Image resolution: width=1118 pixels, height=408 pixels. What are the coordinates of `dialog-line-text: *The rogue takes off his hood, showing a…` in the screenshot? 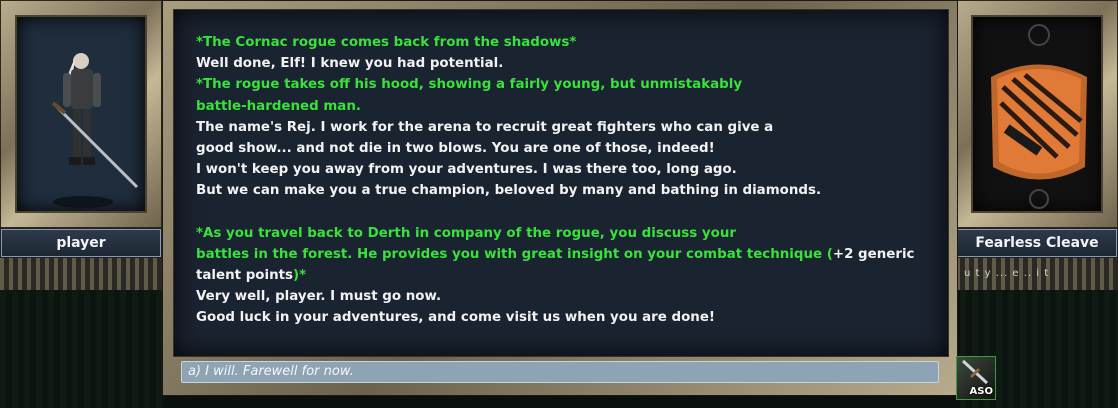 It's located at (469, 85).